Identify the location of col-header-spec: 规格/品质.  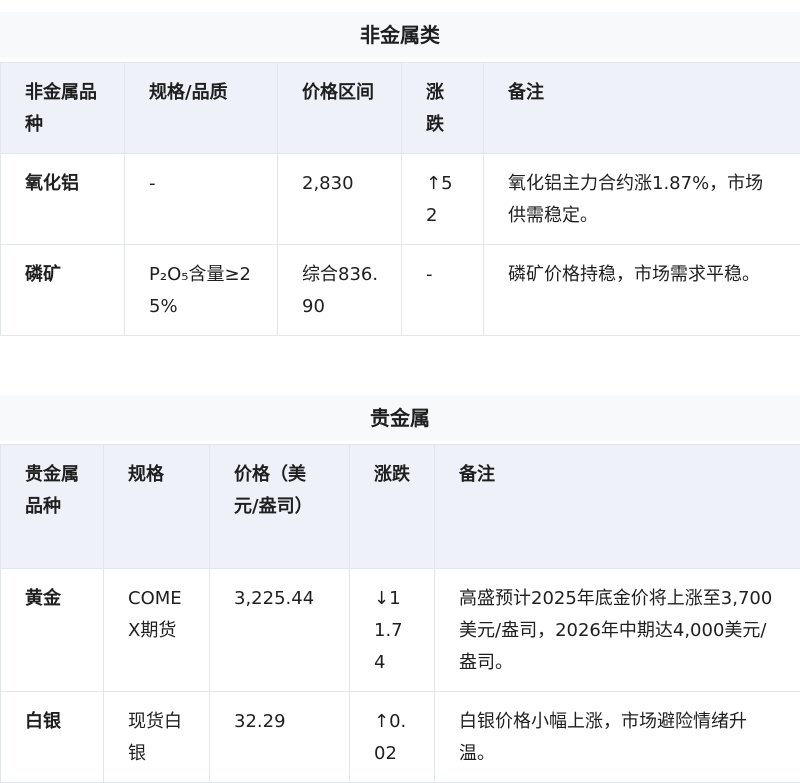
(201, 108).